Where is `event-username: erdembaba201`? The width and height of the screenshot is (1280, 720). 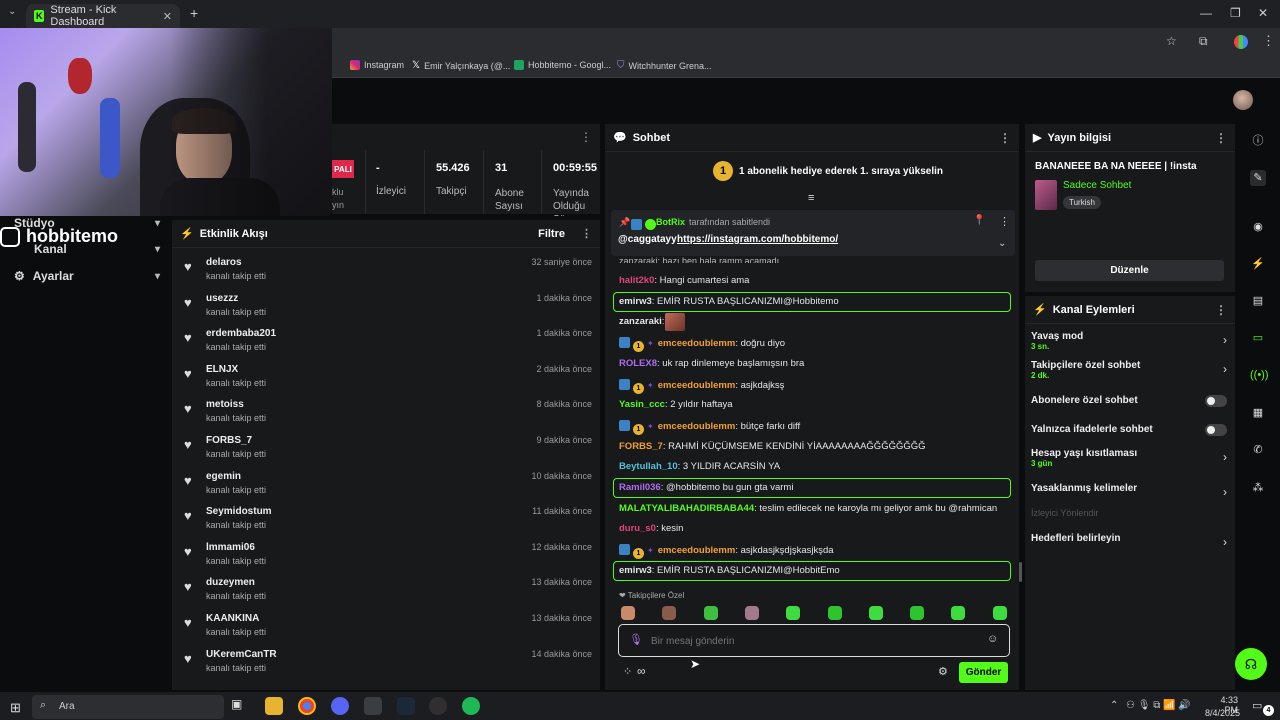 event-username: erdembaba201 is located at coordinates (241, 333).